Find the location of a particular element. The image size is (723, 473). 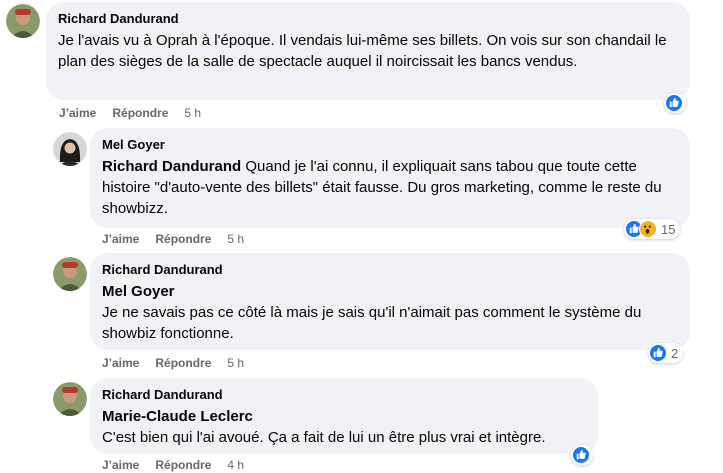

mention-line: Marie-Claude Leclerc is located at coordinates (344, 416).